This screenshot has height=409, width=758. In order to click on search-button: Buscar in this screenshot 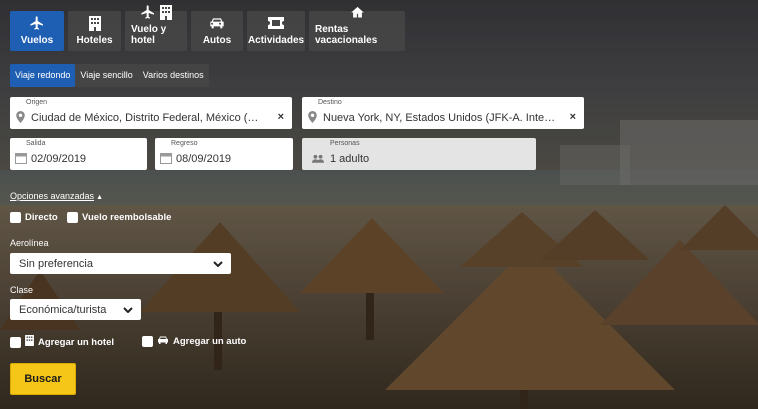, I will do `click(43, 379)`.